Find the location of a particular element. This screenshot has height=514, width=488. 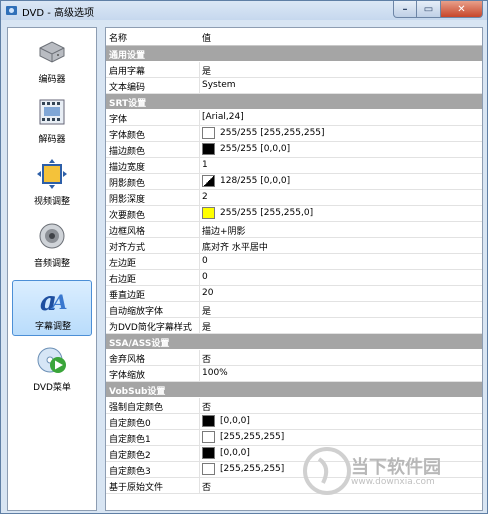

subtitle-letter-icon: a A is located at coordinates (54, 301).